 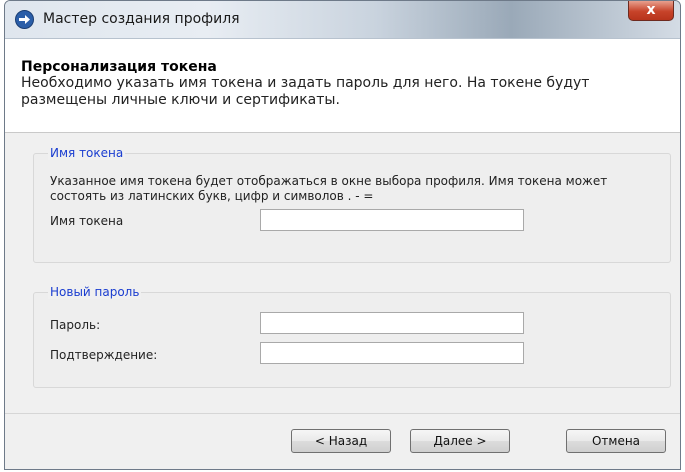 I want to click on close-icon: x, so click(x=651, y=10).